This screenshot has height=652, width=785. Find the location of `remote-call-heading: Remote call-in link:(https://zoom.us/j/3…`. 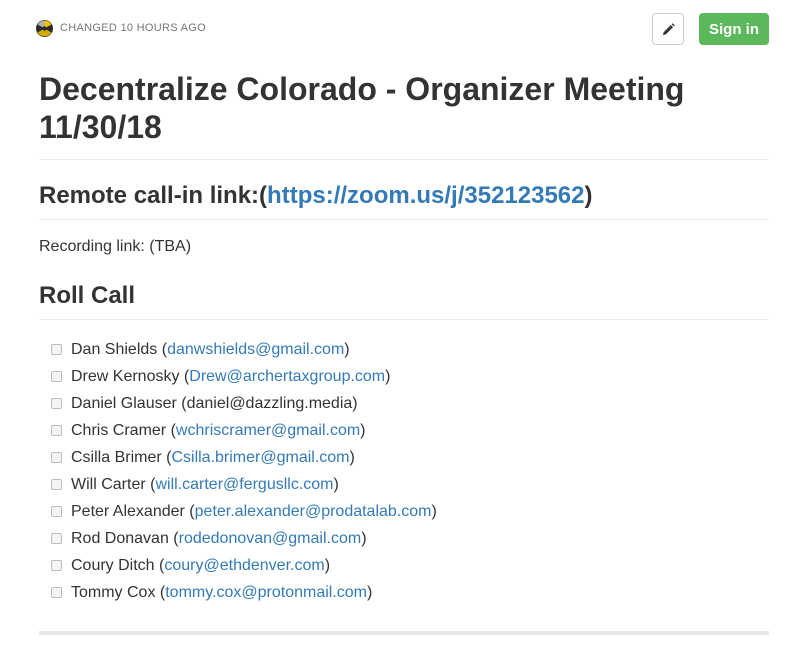

remote-call-heading: Remote call-in link:(https://zoom.us/j/3… is located at coordinates (404, 199).